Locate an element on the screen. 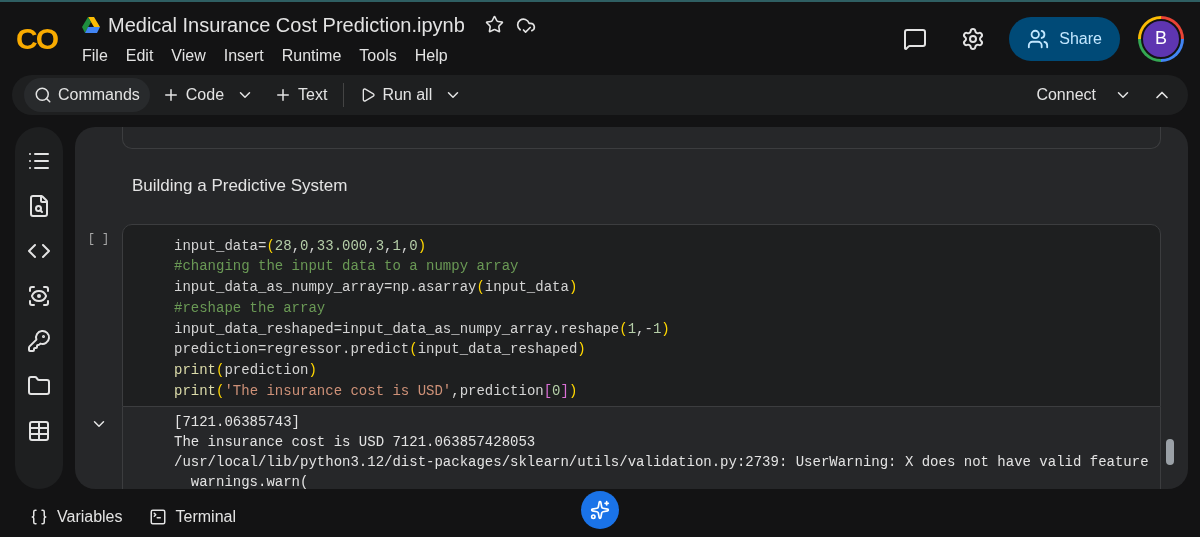 This screenshot has width=1200, height=537. eye-icon is located at coordinates (39, 296).